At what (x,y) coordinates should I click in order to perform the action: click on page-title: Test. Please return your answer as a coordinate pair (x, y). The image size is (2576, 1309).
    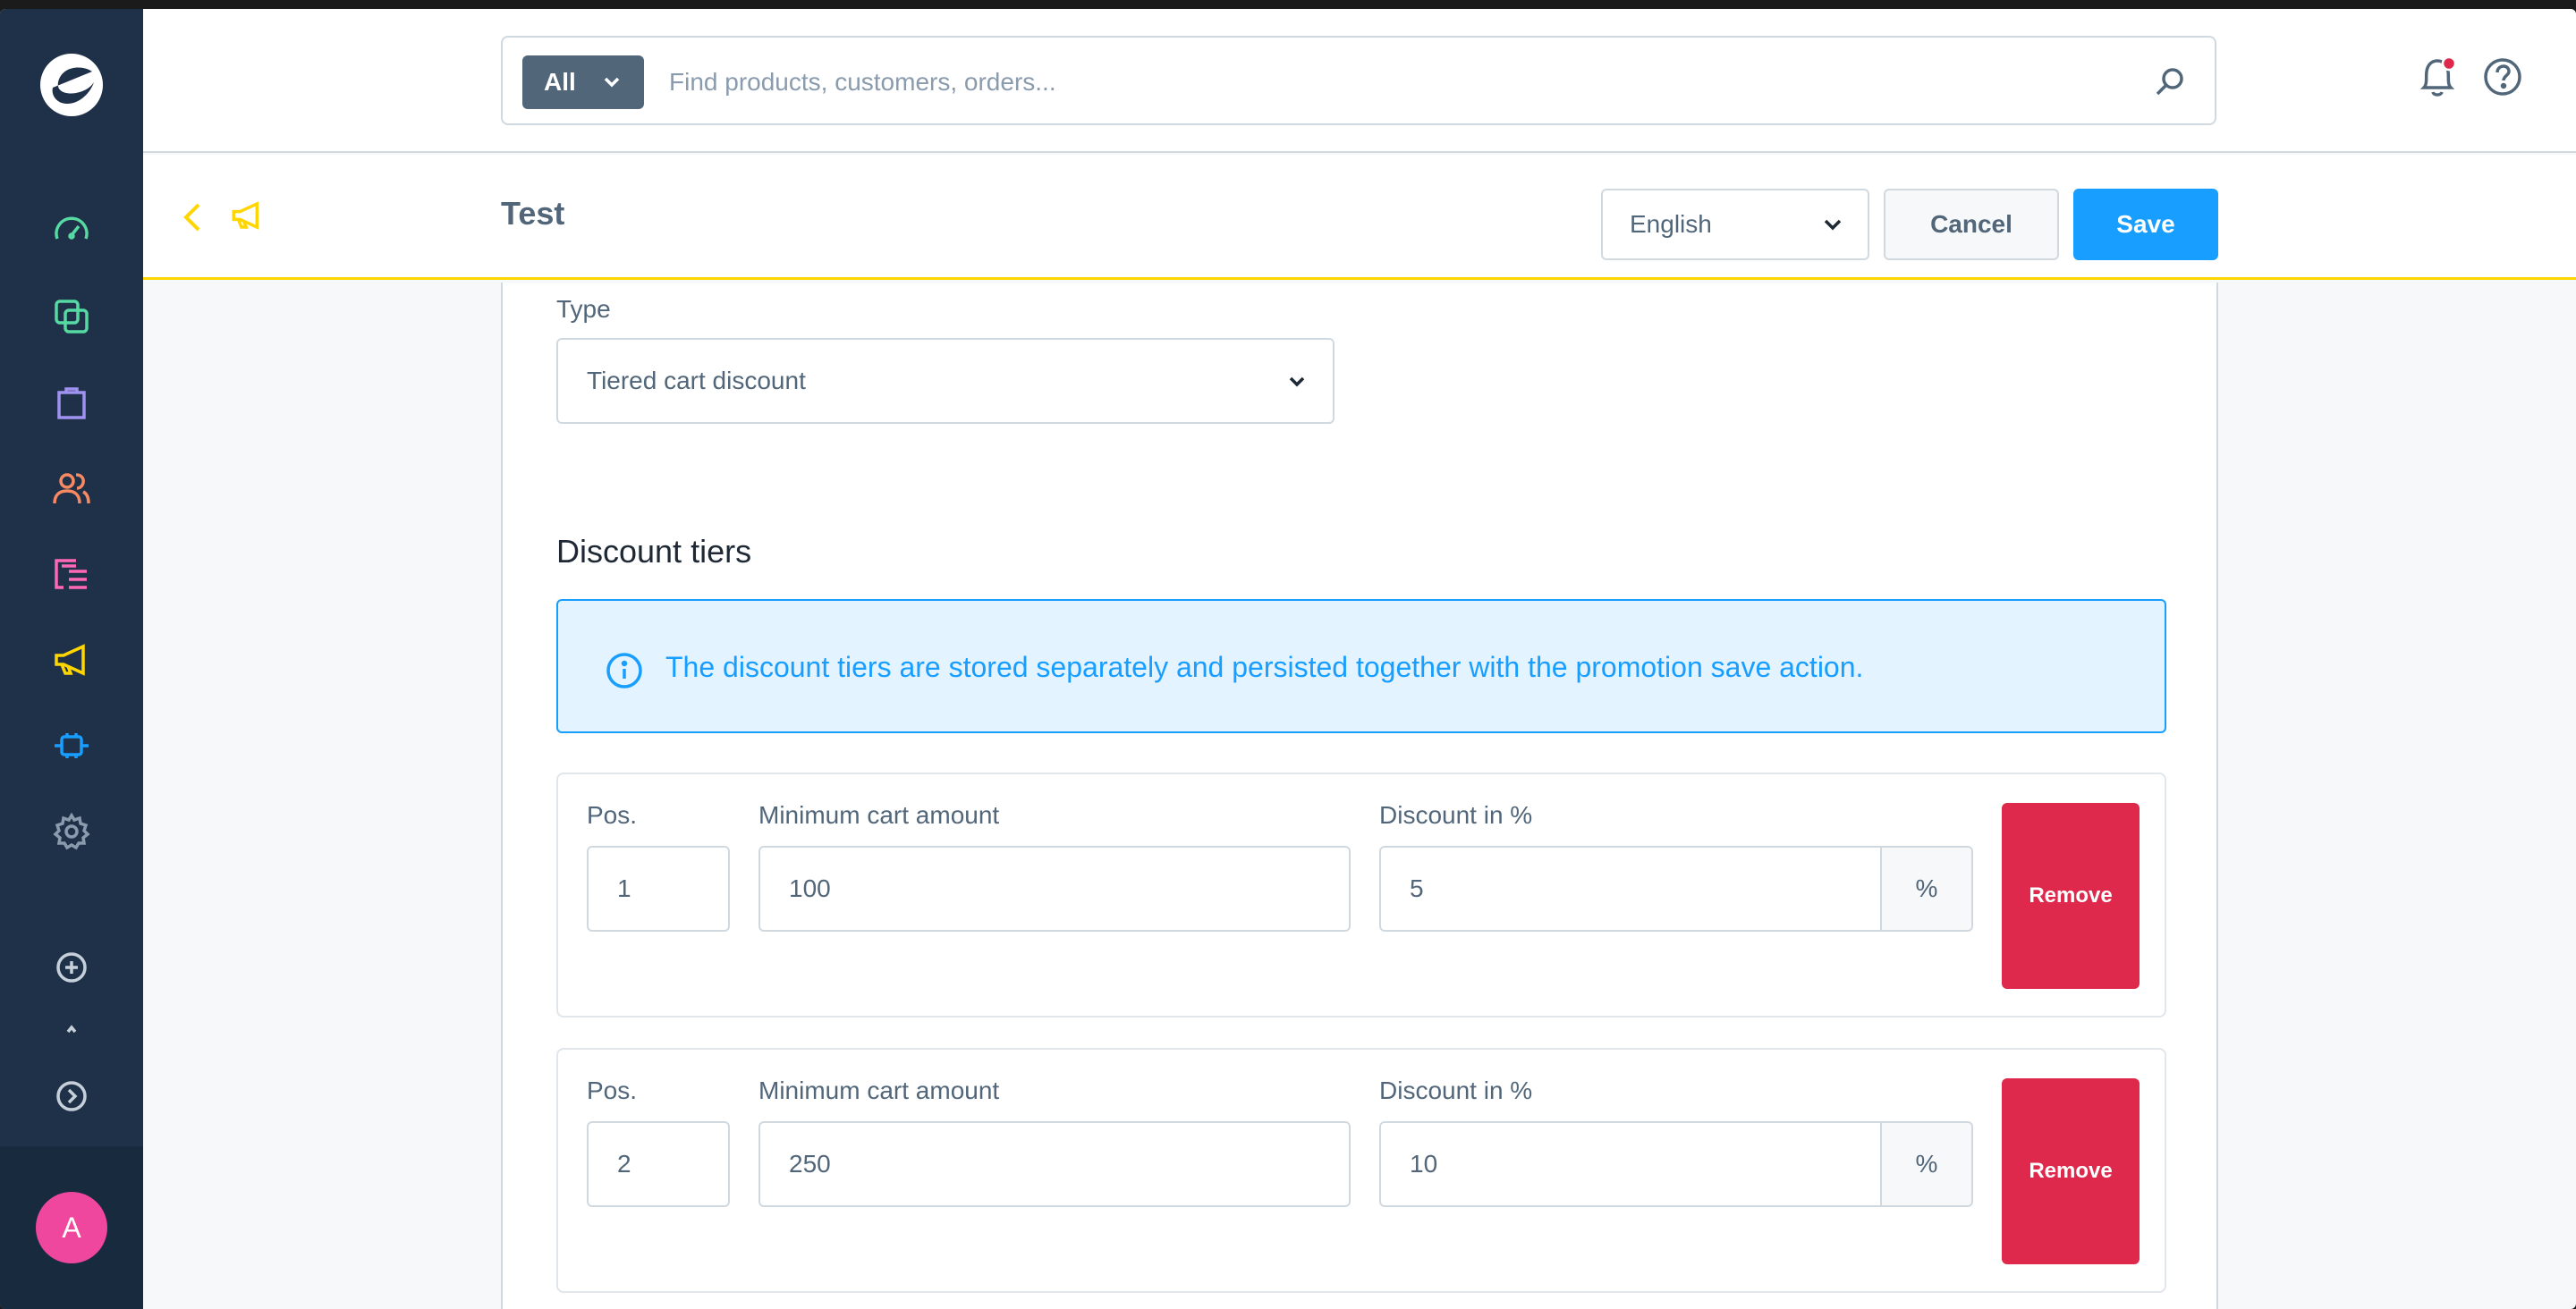
    Looking at the image, I should click on (533, 213).